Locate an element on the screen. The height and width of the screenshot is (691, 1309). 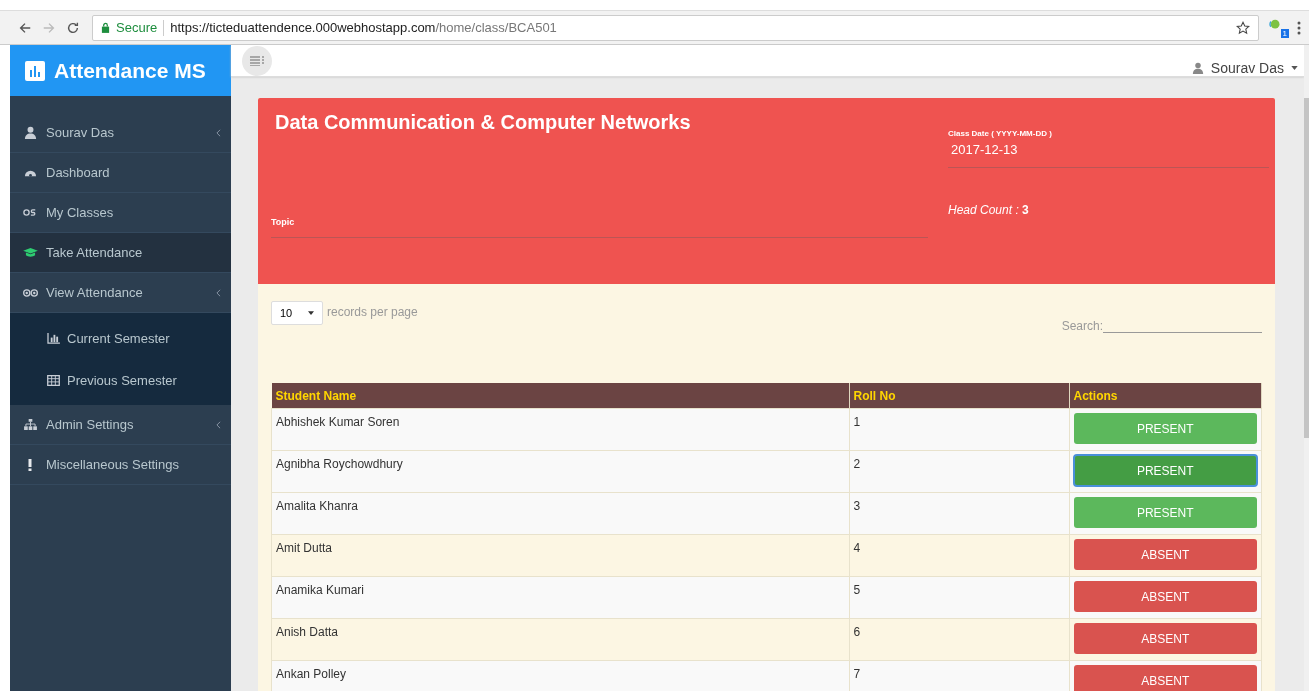
table-cell: 2 is located at coordinates (959, 471).